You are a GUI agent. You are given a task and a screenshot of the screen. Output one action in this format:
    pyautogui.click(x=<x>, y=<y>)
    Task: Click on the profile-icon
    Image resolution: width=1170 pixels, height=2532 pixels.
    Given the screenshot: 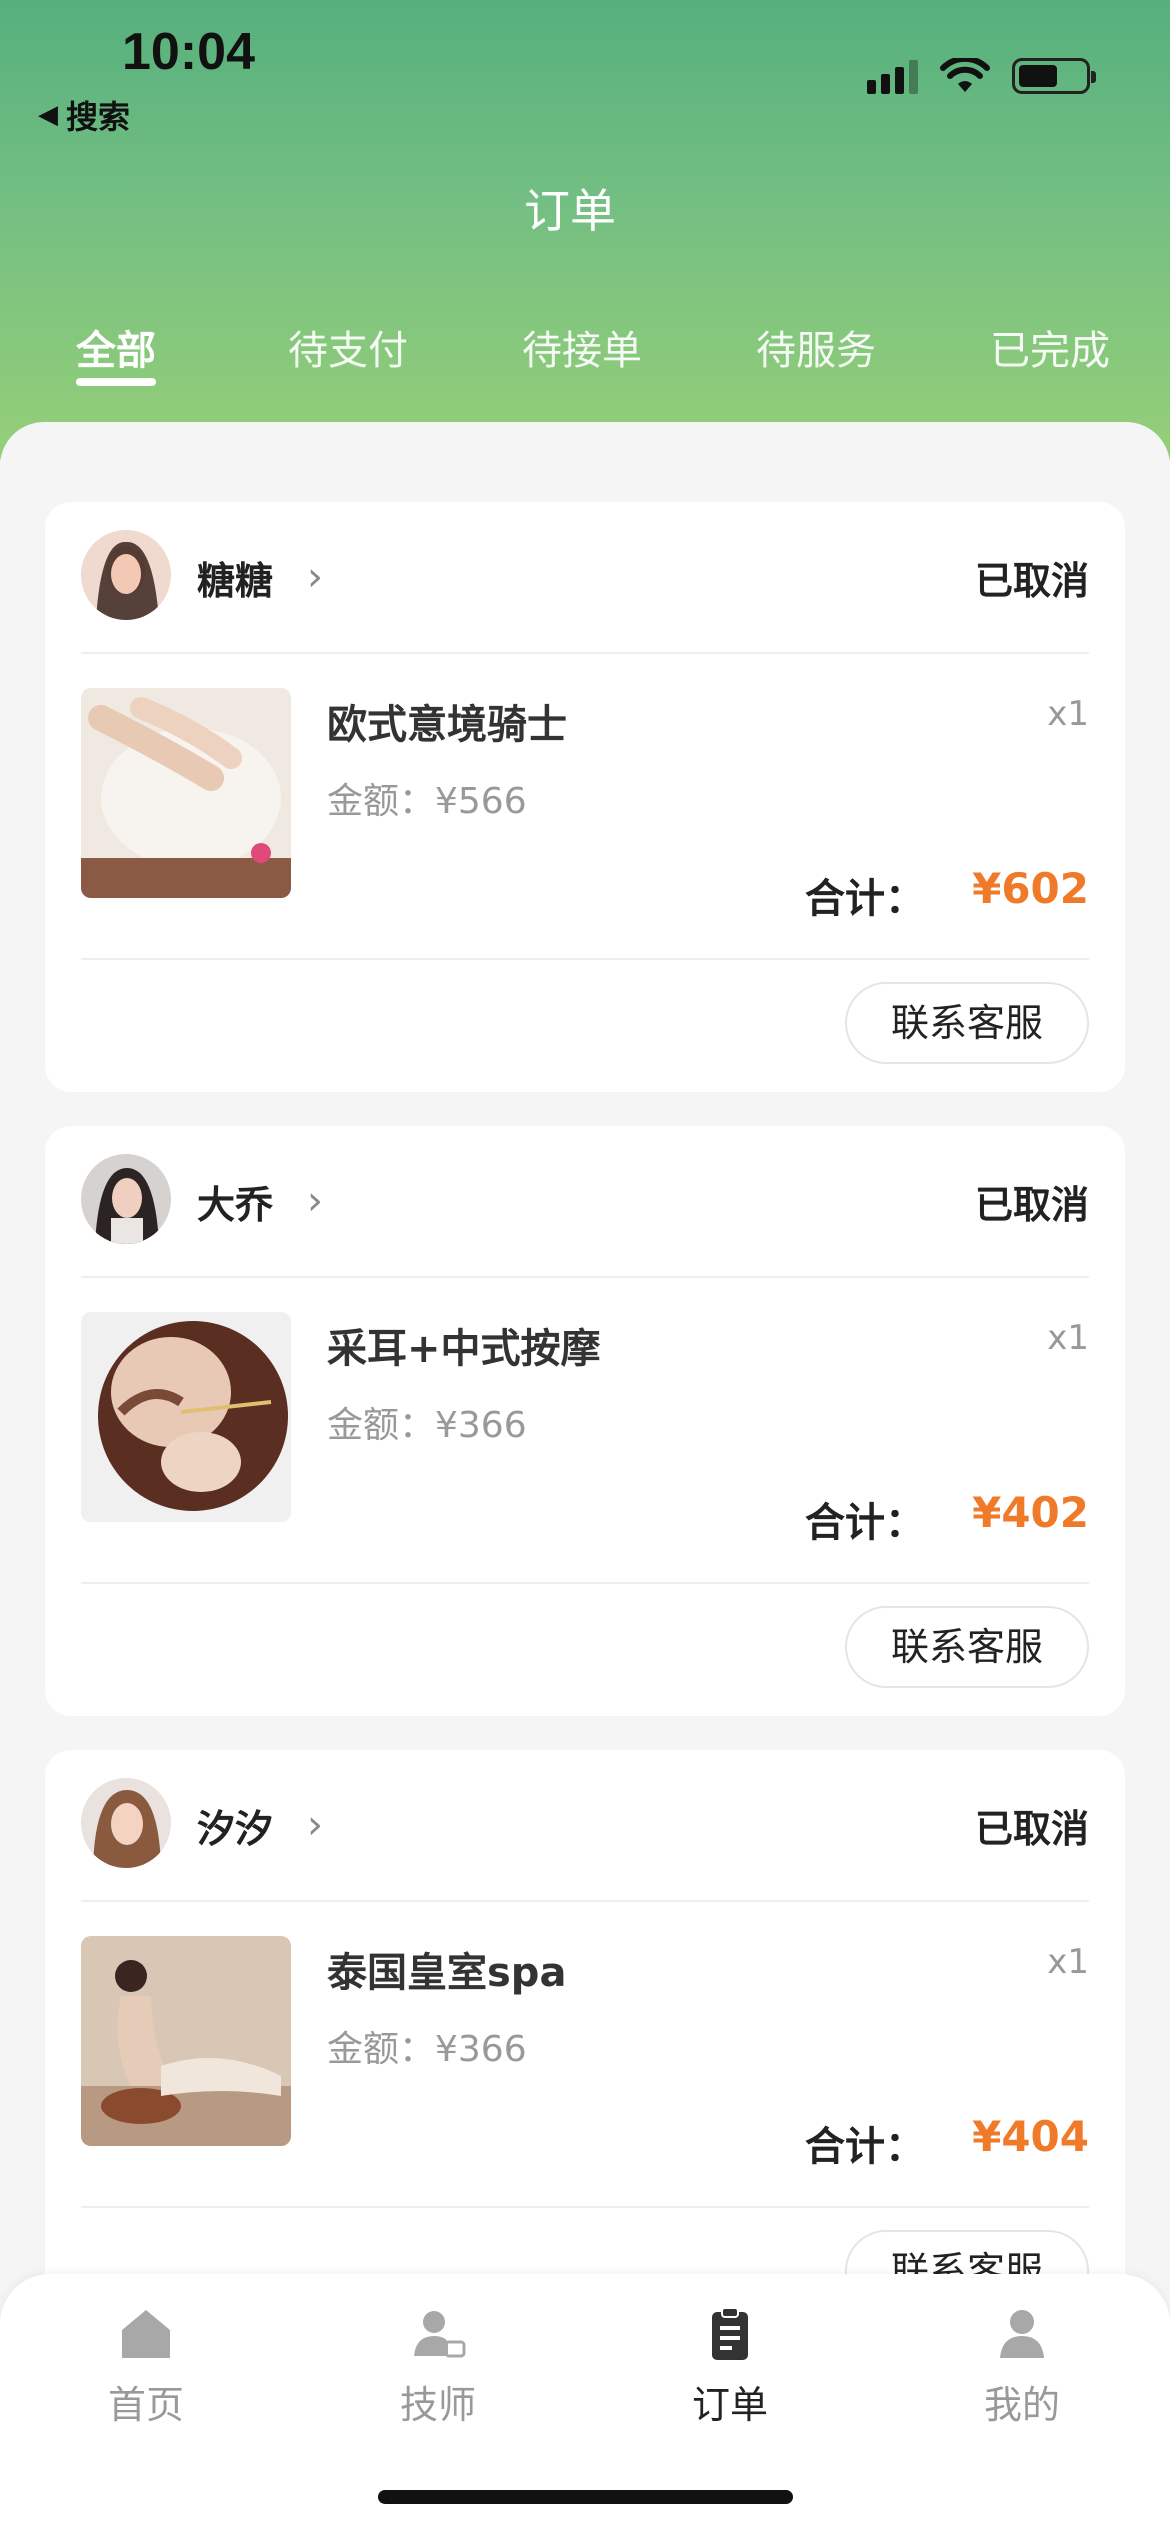 What is the action you would take?
    pyautogui.click(x=1022, y=2334)
    